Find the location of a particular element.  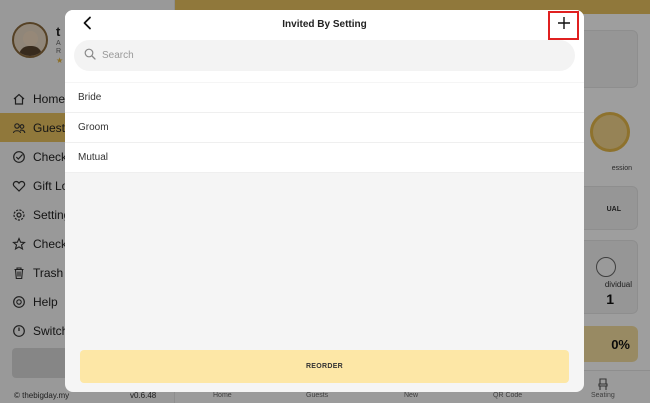

plus-icon is located at coordinates (564, 25).